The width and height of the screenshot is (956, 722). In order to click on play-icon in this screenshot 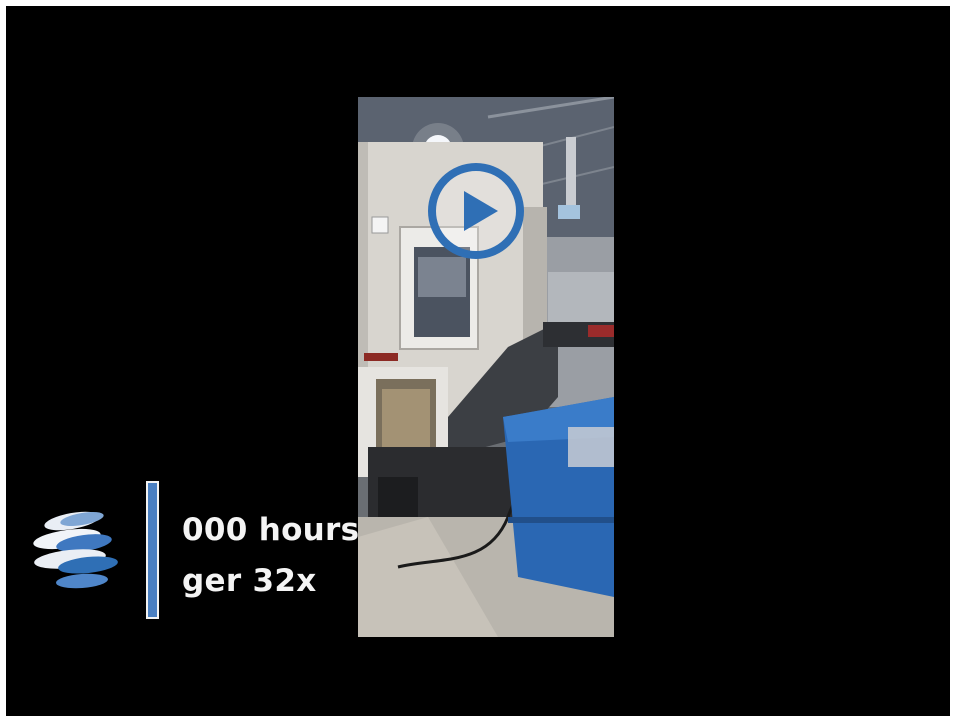, I will do `click(476, 211)`.